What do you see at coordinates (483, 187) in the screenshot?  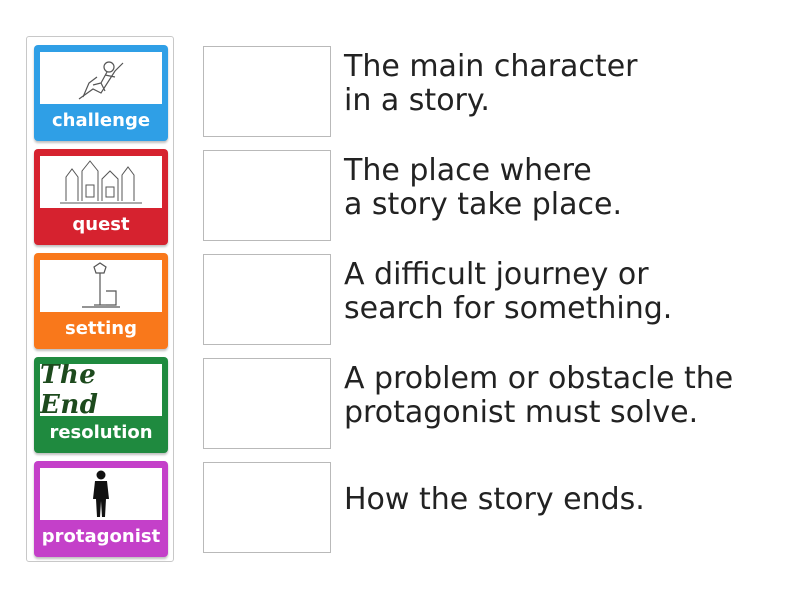 I see `definition-2: The place where a story take place.` at bounding box center [483, 187].